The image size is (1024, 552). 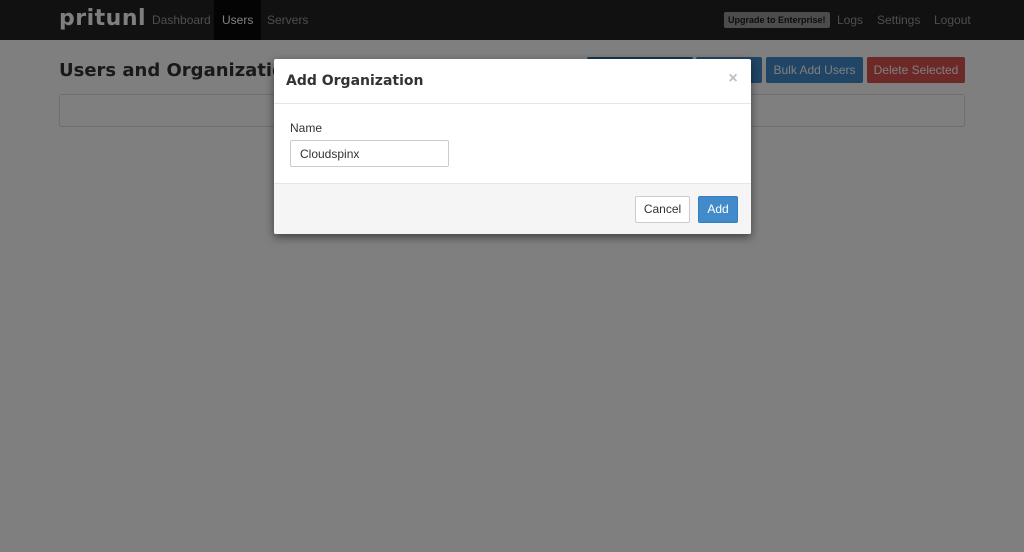 What do you see at coordinates (662, 209) in the screenshot?
I see `cancel-button: Cancel` at bounding box center [662, 209].